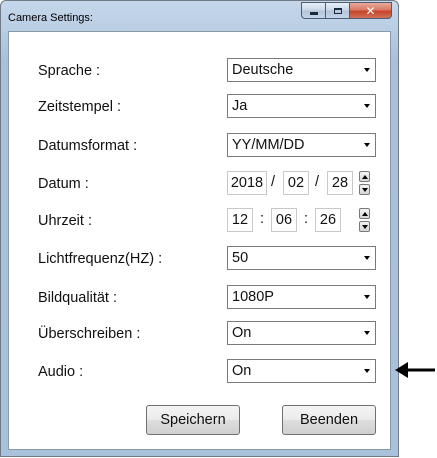 This screenshot has width=437, height=458. Describe the element at coordinates (301, 70) in the screenshot. I see `sprache-select: Deutsche` at that location.